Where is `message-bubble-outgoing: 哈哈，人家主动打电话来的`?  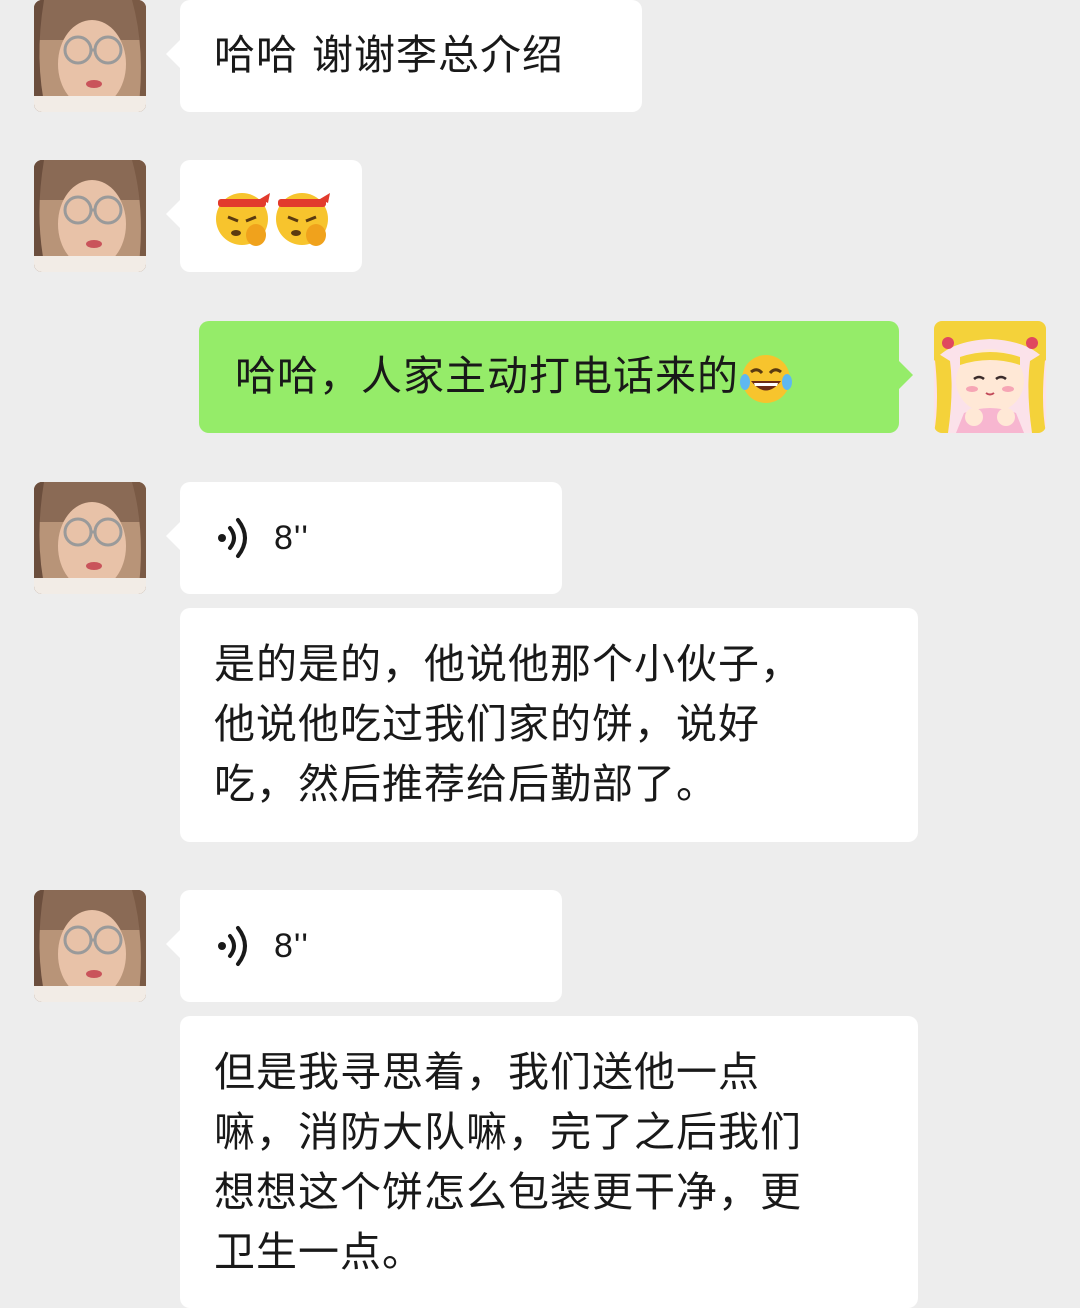 message-bubble-outgoing: 哈哈，人家主动打电话来的 is located at coordinates (556, 377).